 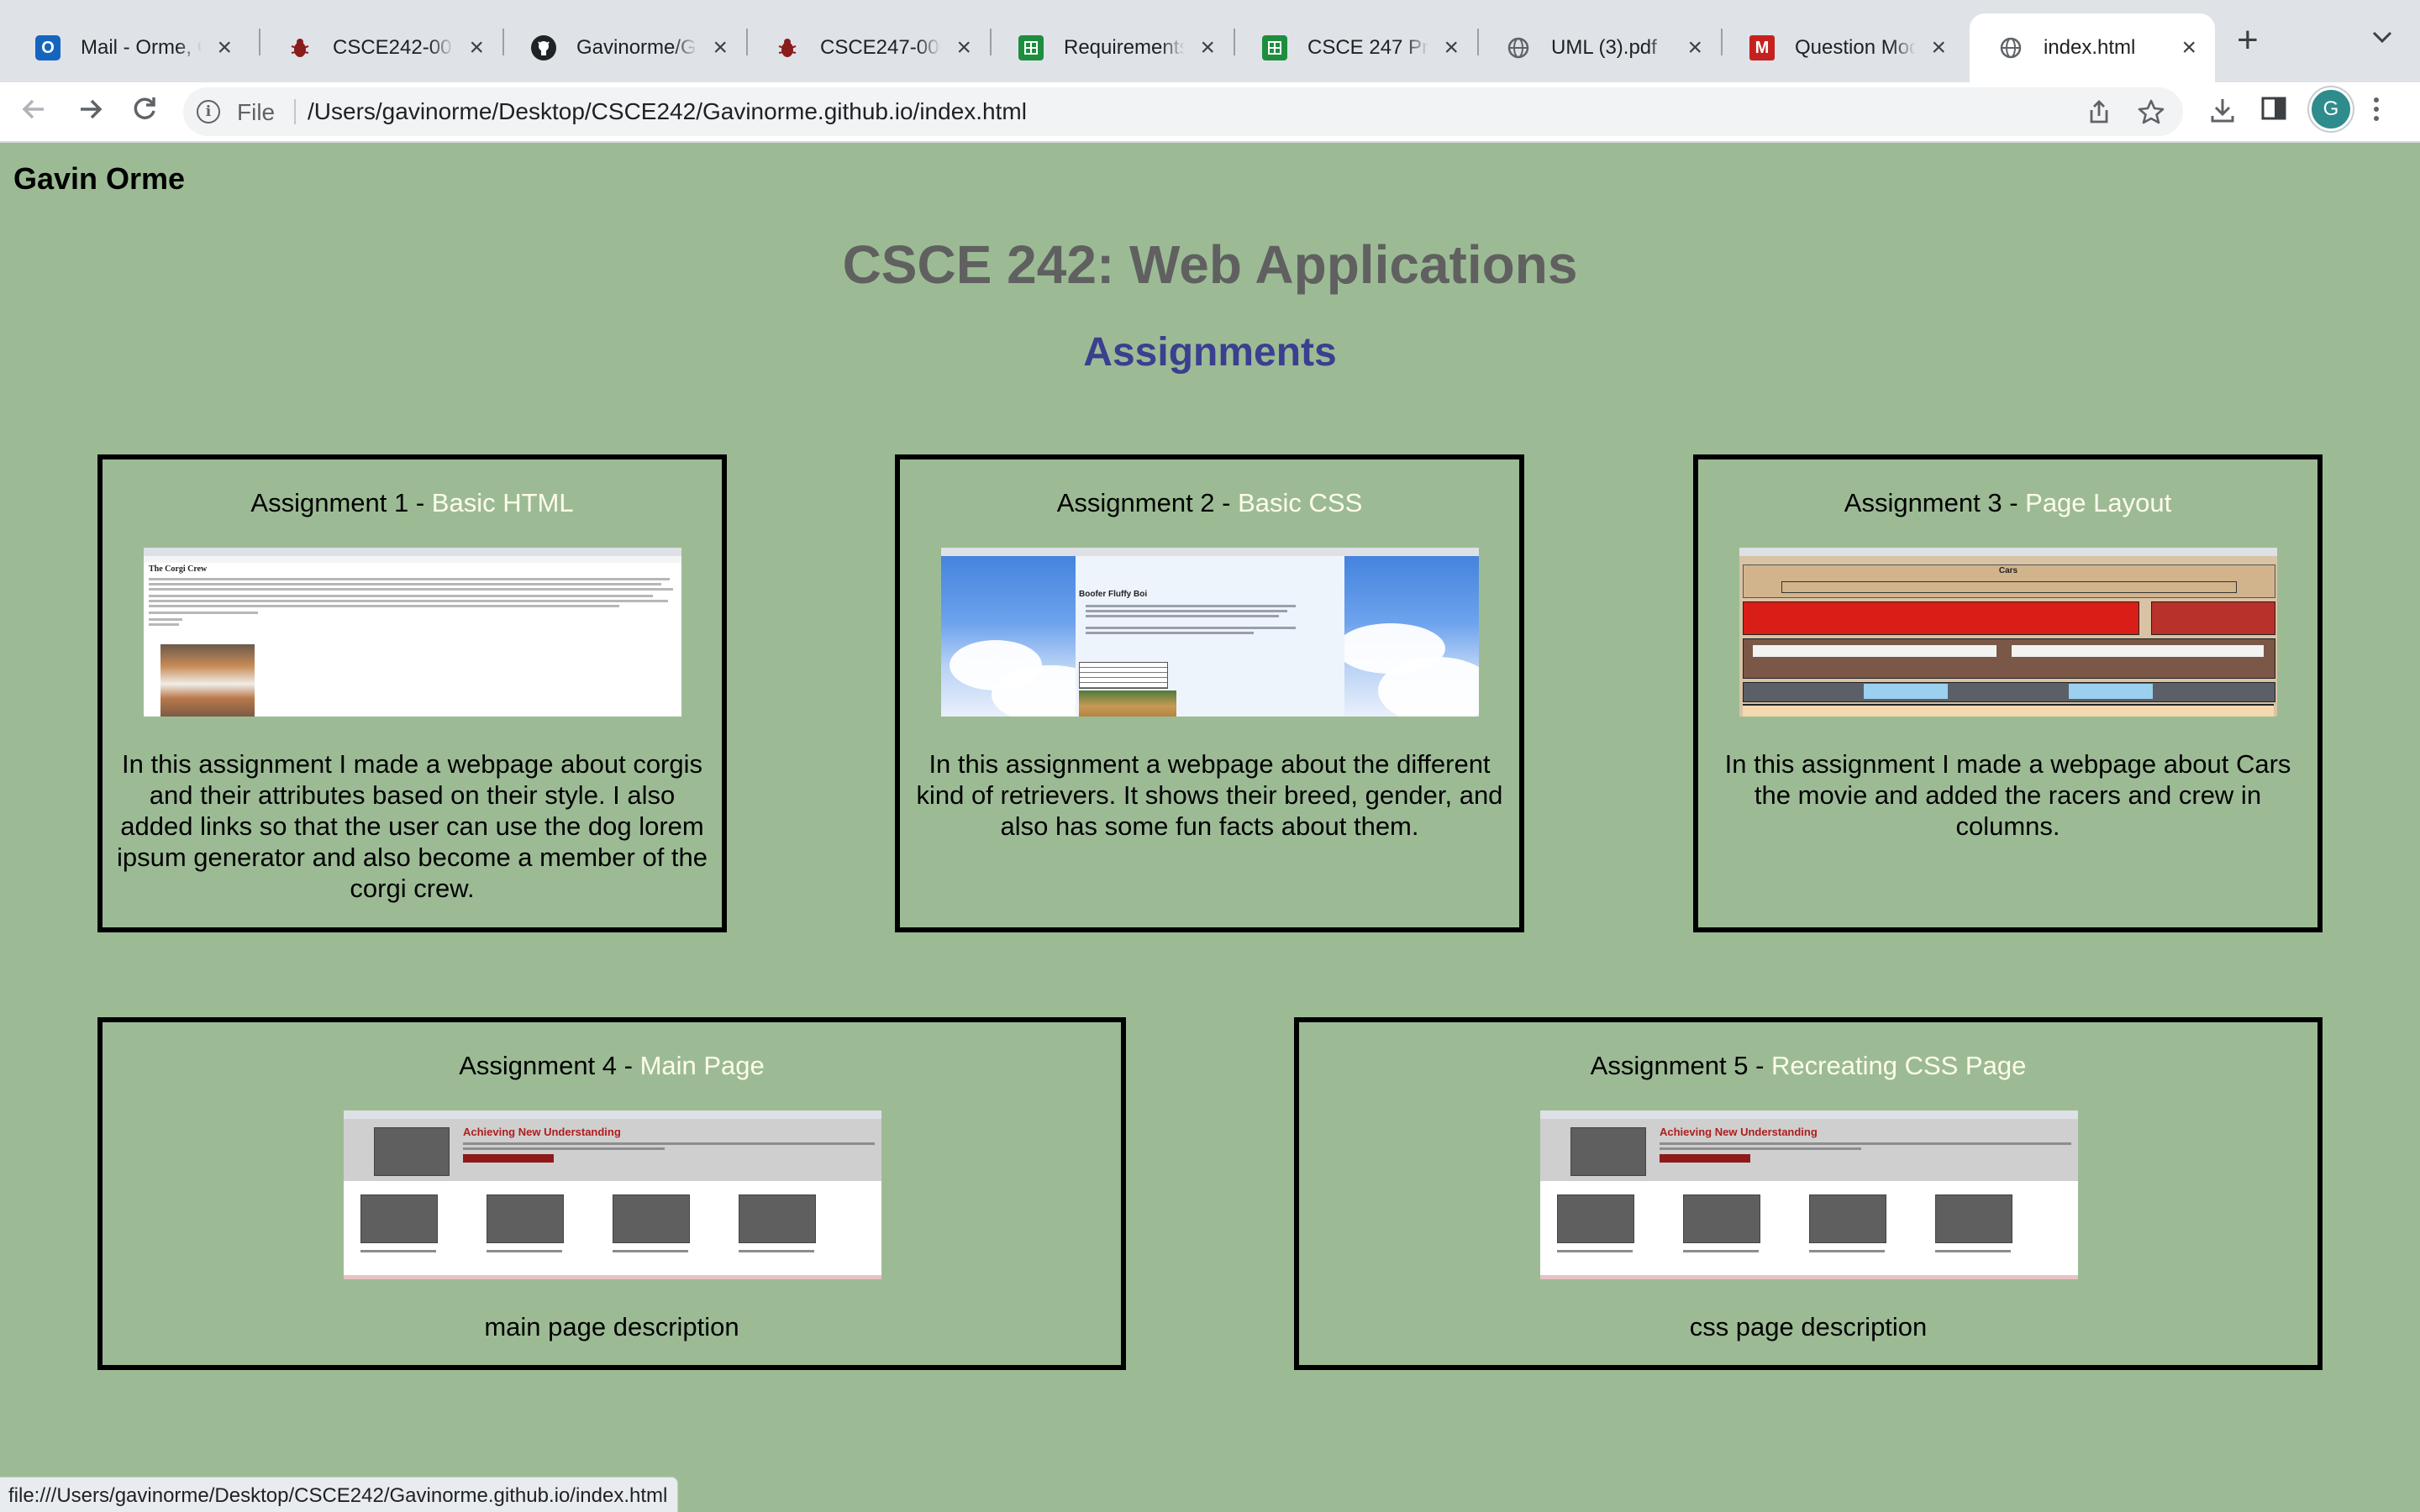 I want to click on thumb-blue-block, so click(x=1906, y=691).